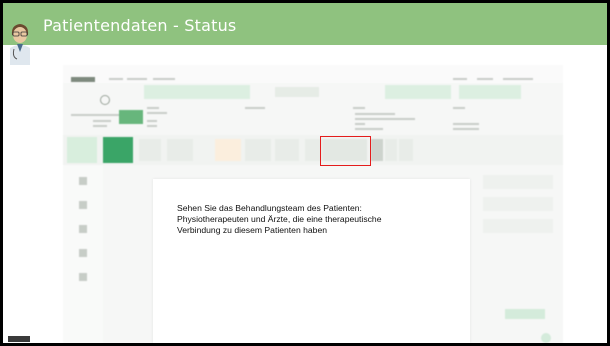 The height and width of the screenshot is (346, 610). Describe the element at coordinates (83, 79) in the screenshot. I see `app-logo-icon` at that location.